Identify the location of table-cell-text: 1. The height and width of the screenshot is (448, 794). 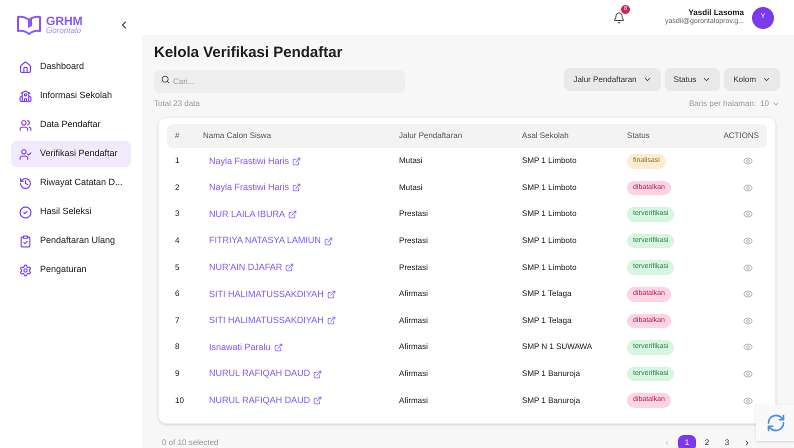
(177, 161).